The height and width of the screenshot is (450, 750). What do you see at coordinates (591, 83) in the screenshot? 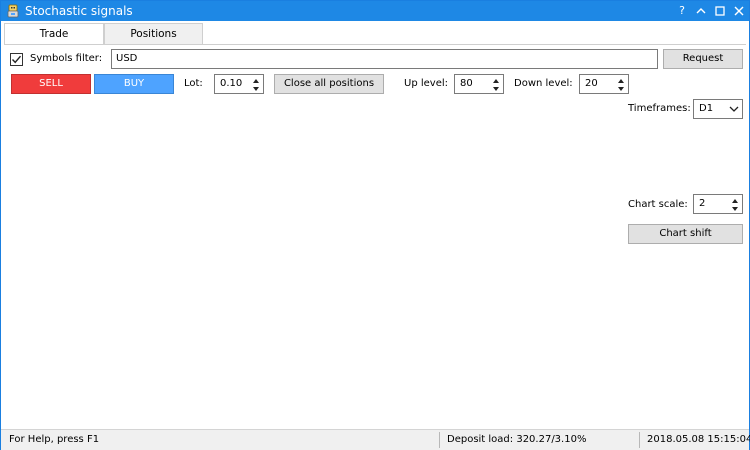
I see `down-level-value: 20` at bounding box center [591, 83].